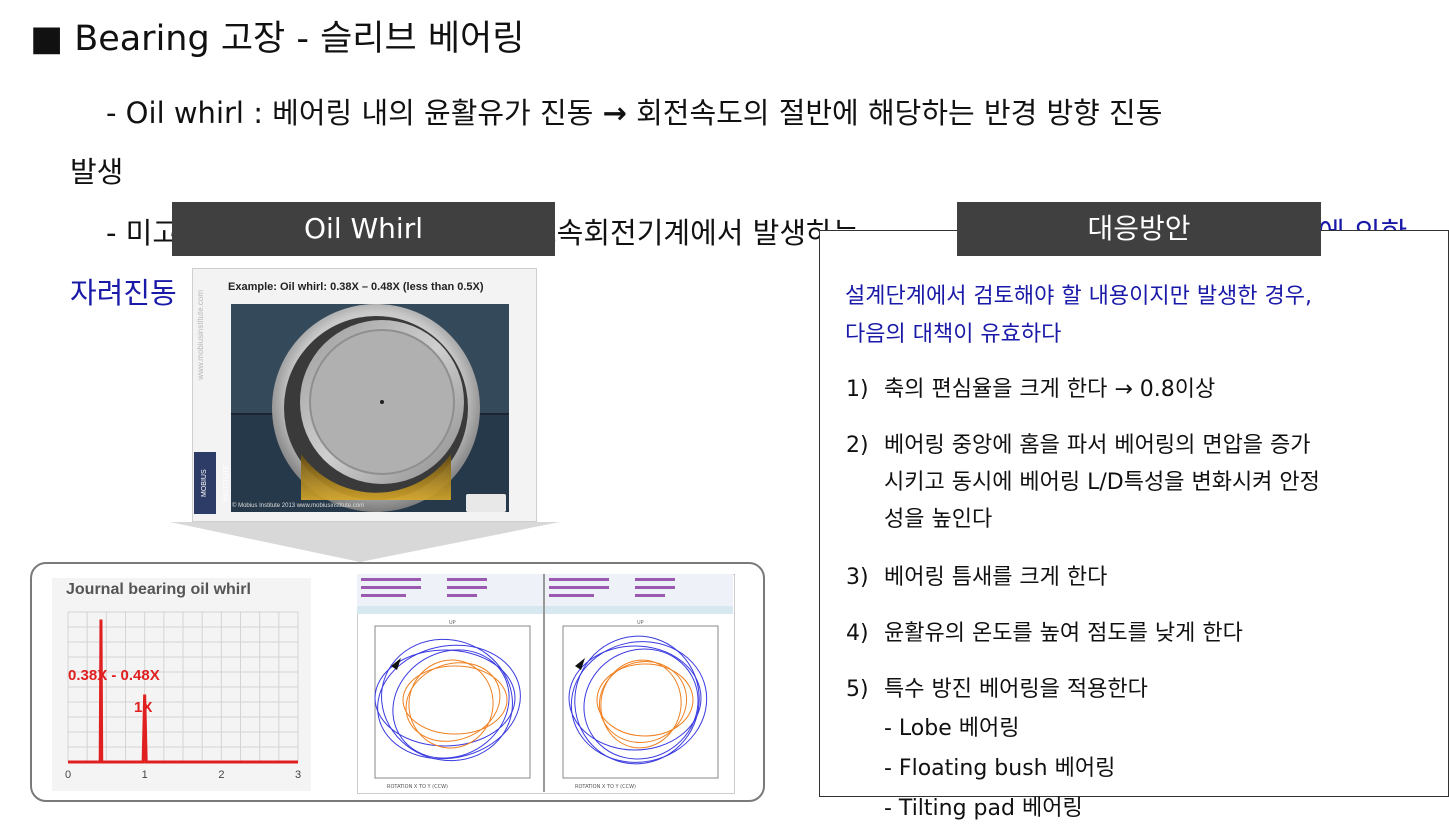 This screenshot has height=838, width=1449. What do you see at coordinates (298, 775) in the screenshot?
I see `x-tick-label: 3` at bounding box center [298, 775].